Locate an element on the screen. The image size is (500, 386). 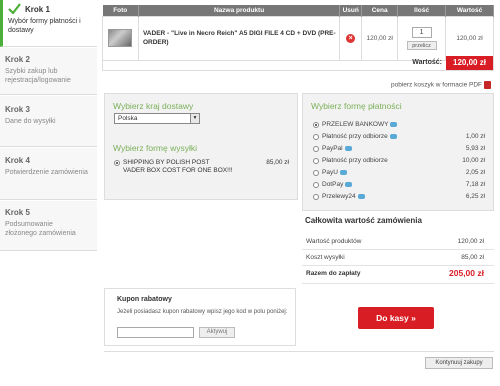
pdf-icon is located at coordinates (487, 85).